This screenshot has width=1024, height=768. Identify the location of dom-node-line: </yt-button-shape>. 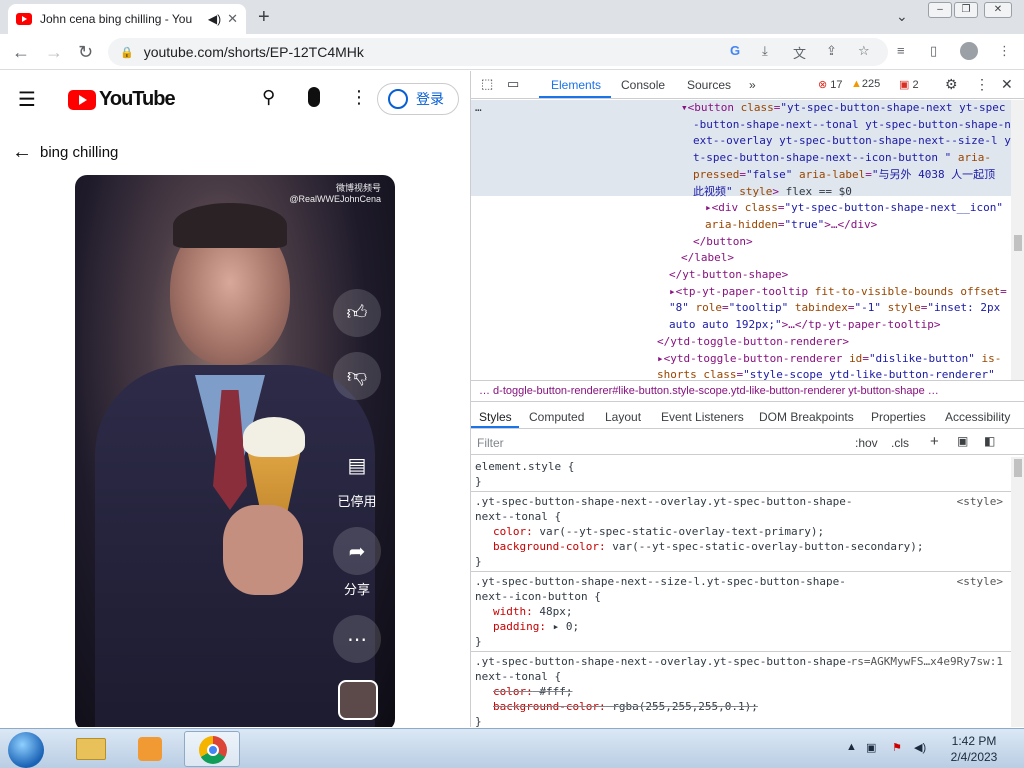
(728, 275).